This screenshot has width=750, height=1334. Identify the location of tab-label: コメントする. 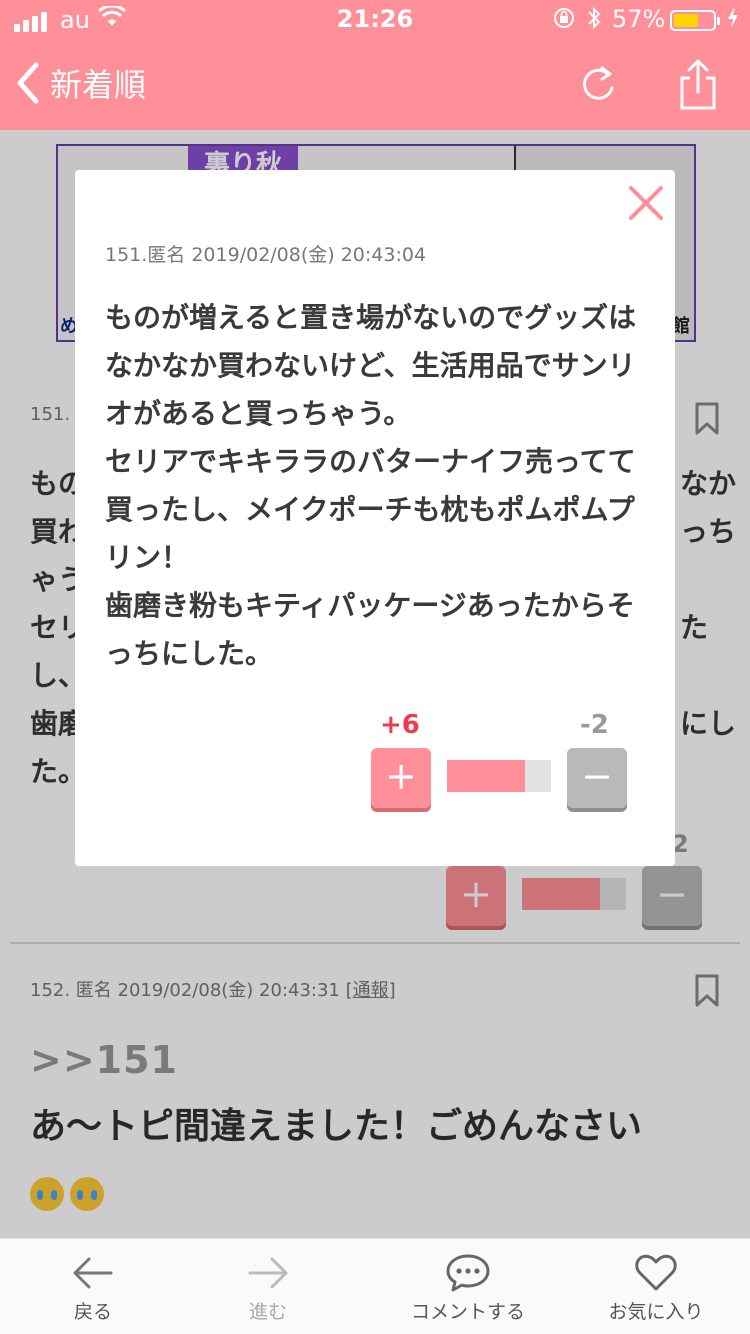
(467, 1312).